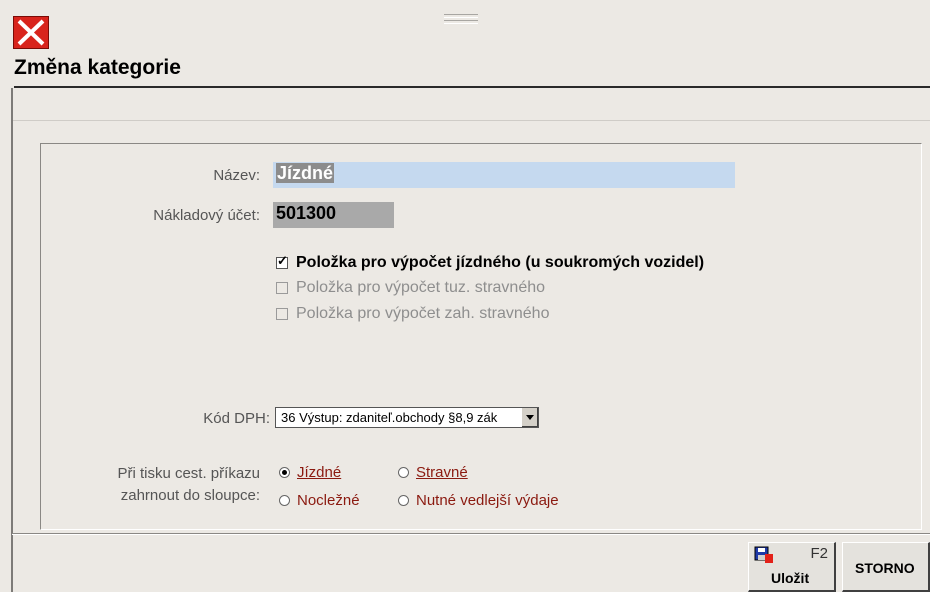 The width and height of the screenshot is (930, 592). What do you see at coordinates (319, 472) in the screenshot?
I see `radio-label: Jízdné` at bounding box center [319, 472].